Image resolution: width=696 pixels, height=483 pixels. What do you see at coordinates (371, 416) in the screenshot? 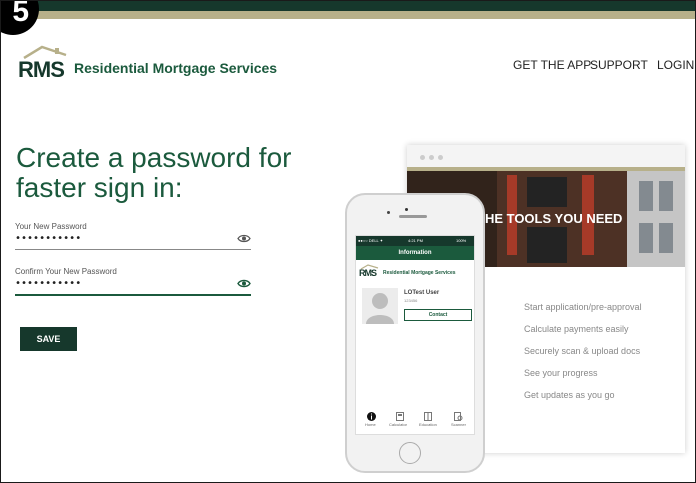
I see `home-info-icon` at bounding box center [371, 416].